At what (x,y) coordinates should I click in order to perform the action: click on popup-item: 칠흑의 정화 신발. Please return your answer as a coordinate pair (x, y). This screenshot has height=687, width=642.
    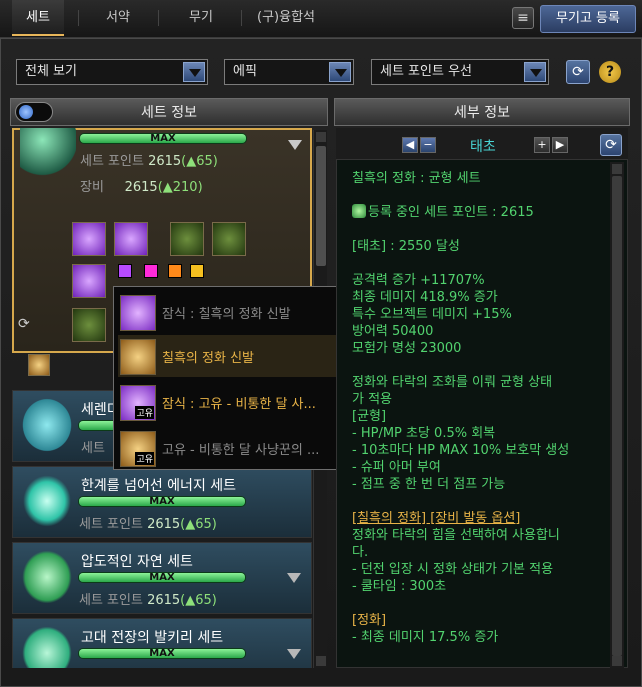
    Looking at the image, I should click on (236, 356).